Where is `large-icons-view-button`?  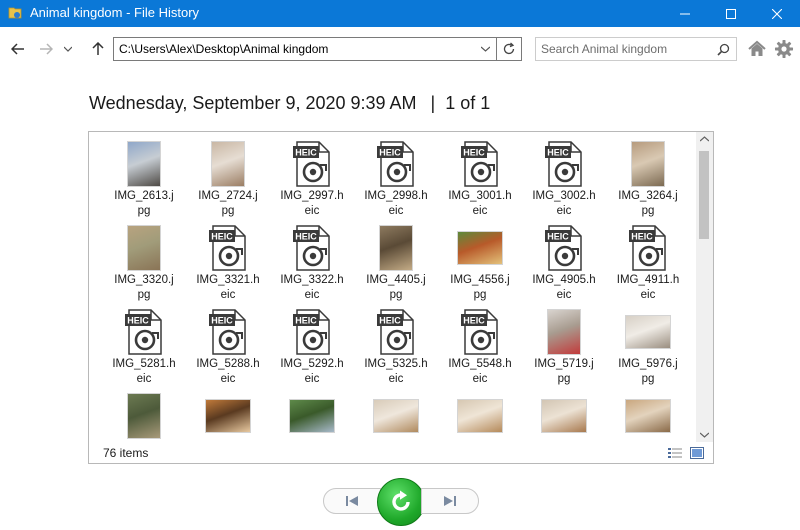 large-icons-view-button is located at coordinates (697, 453).